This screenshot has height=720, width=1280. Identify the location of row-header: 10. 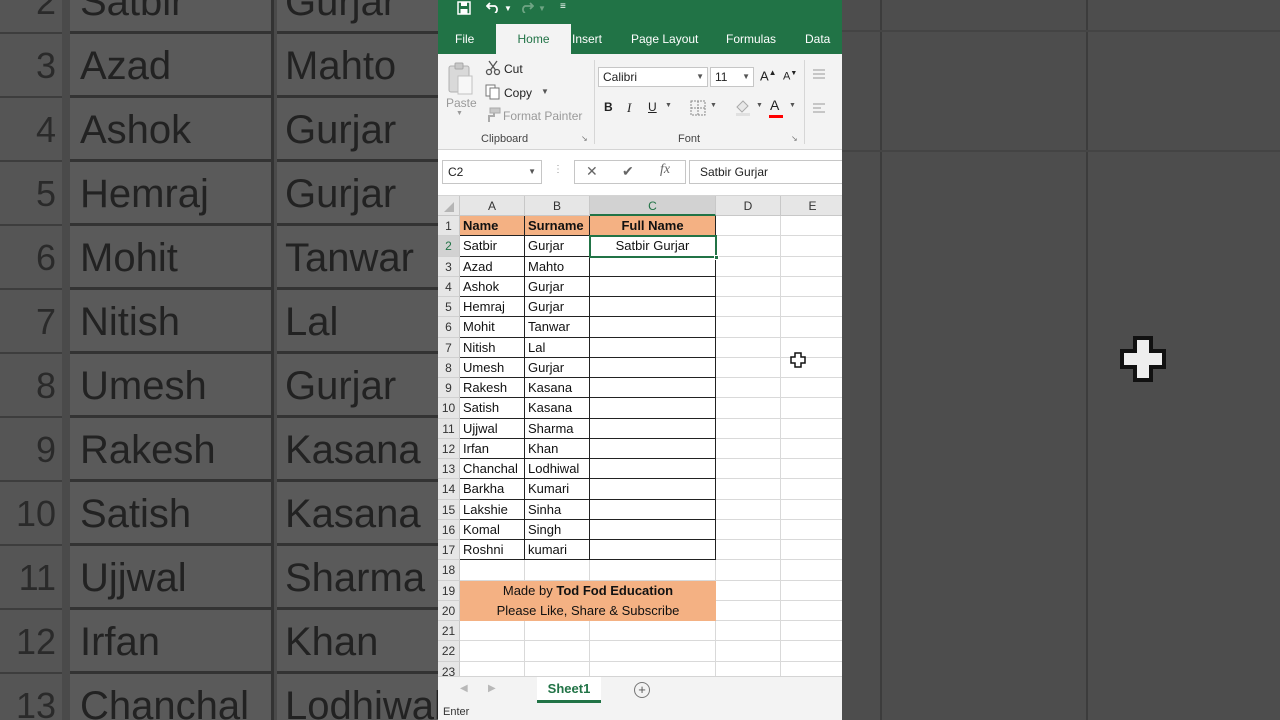
(449, 408).